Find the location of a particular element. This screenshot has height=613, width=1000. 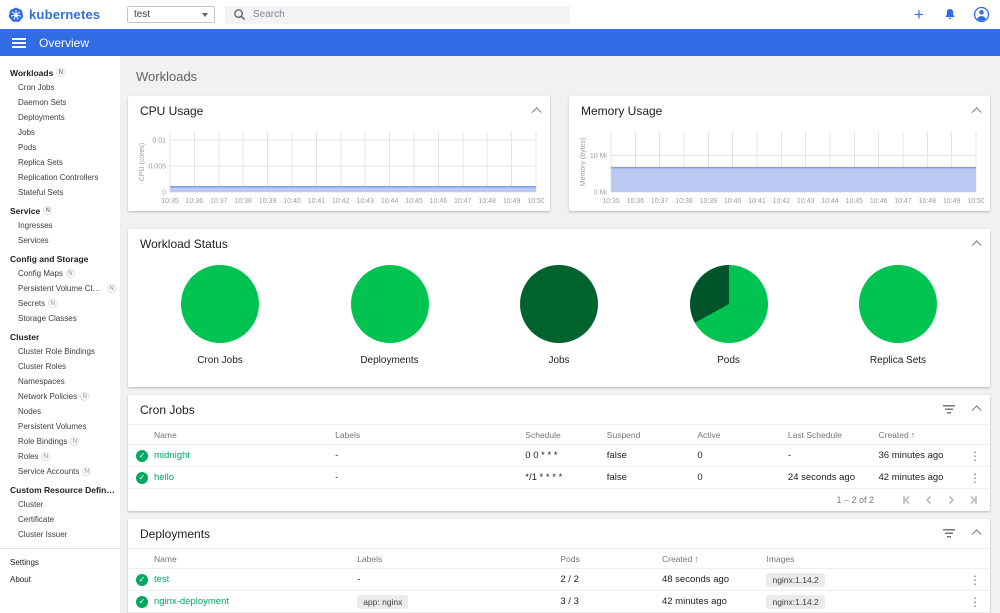

sidebar-item: Custom Resource Definitions is located at coordinates (60, 489).